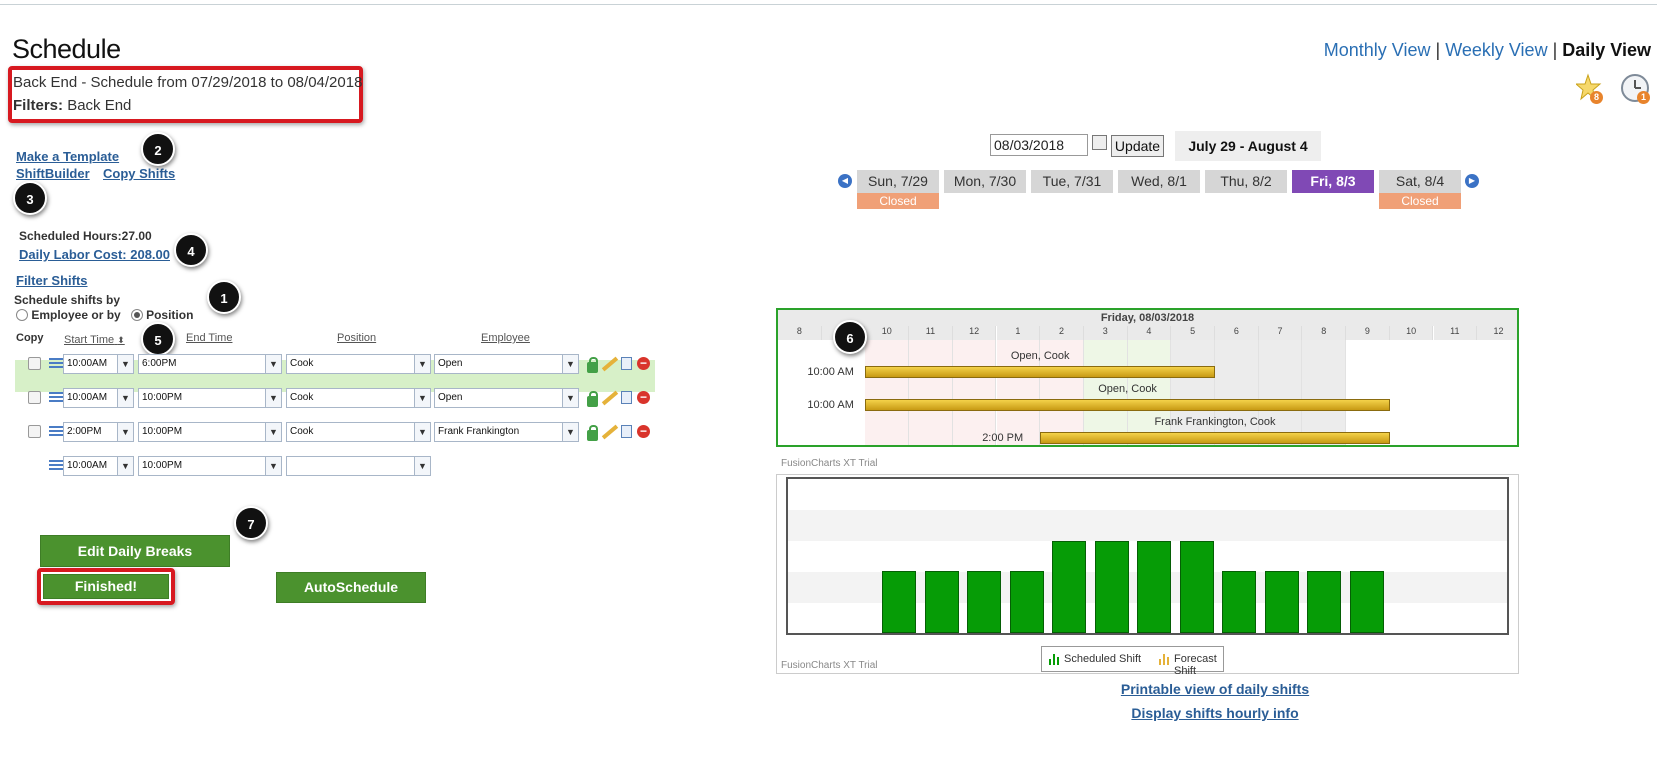  I want to click on filters-text: Filters: Back End, so click(72, 105).